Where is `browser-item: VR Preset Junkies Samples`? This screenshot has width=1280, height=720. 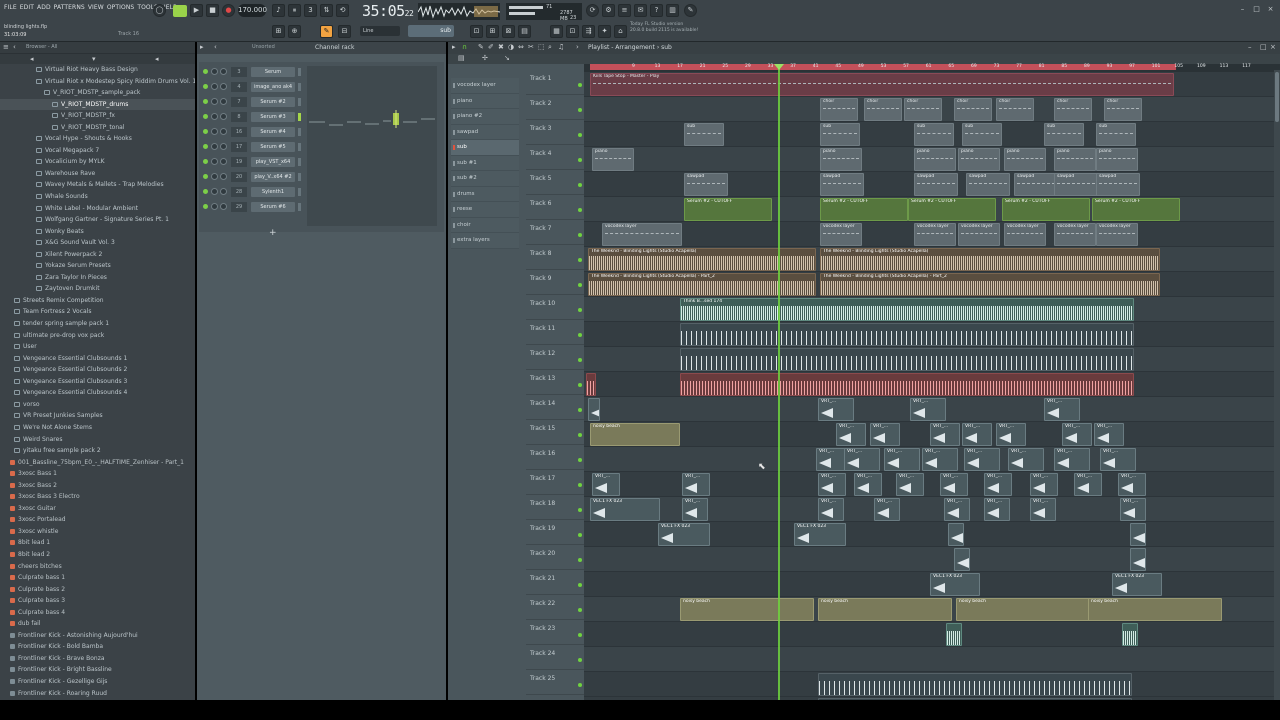
browser-item: VR Preset Junkies Samples is located at coordinates (97, 416).